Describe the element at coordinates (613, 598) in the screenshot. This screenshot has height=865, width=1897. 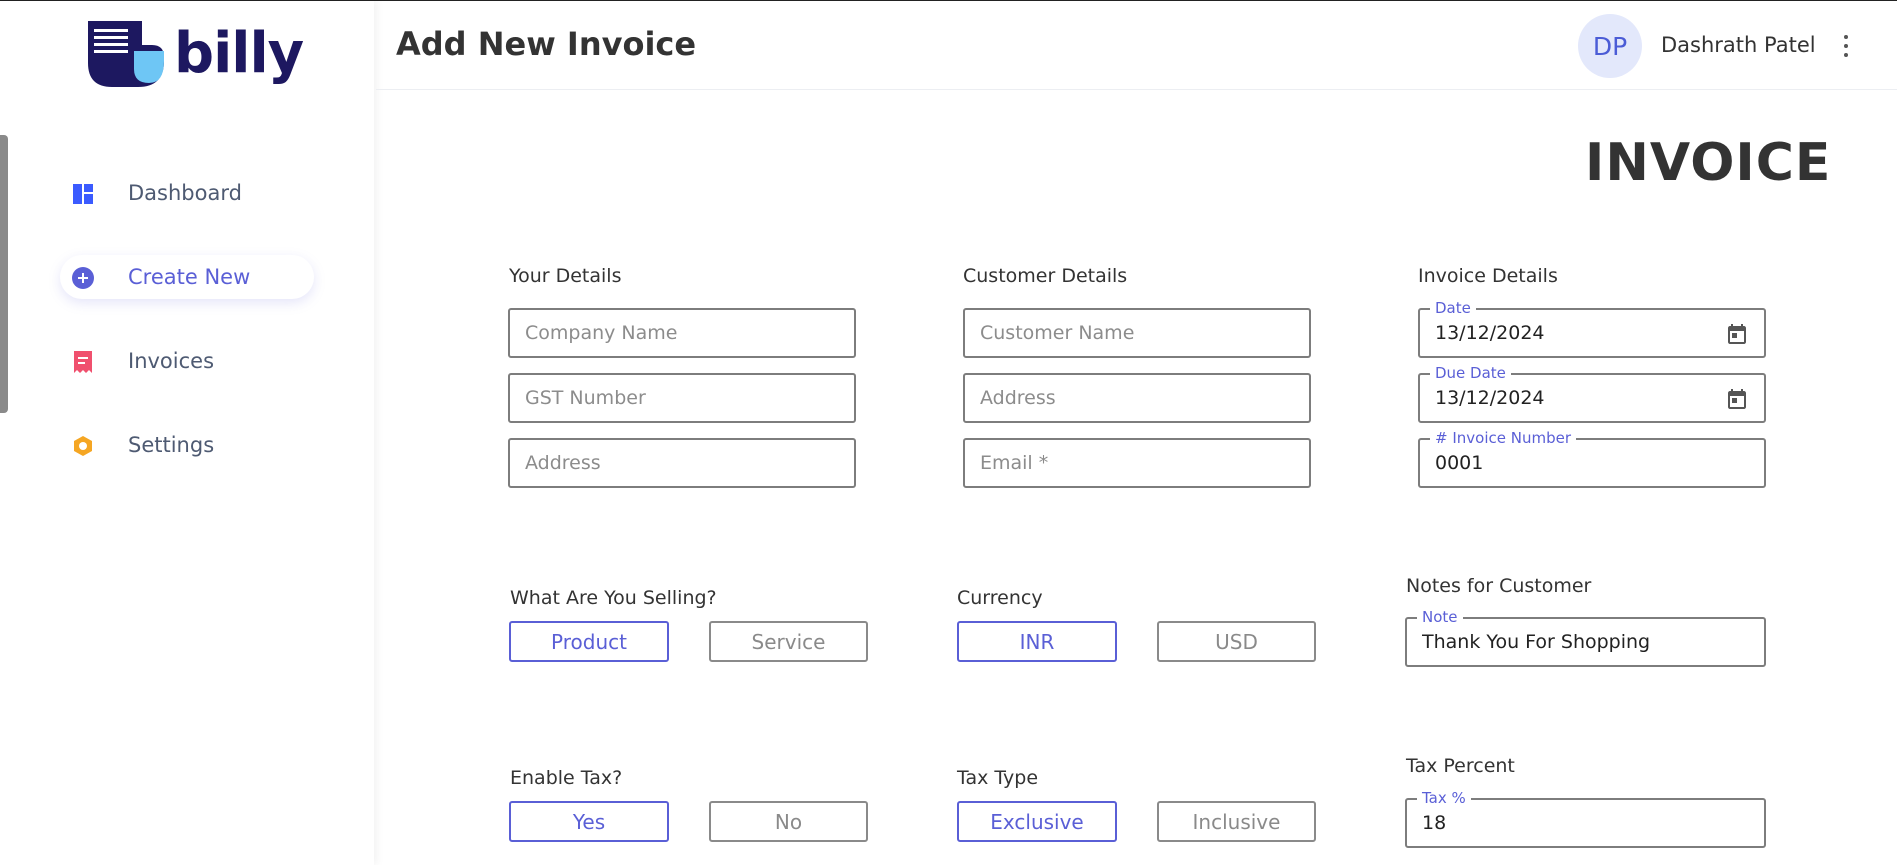
I see `selling-label: What Are You Selling?` at that location.